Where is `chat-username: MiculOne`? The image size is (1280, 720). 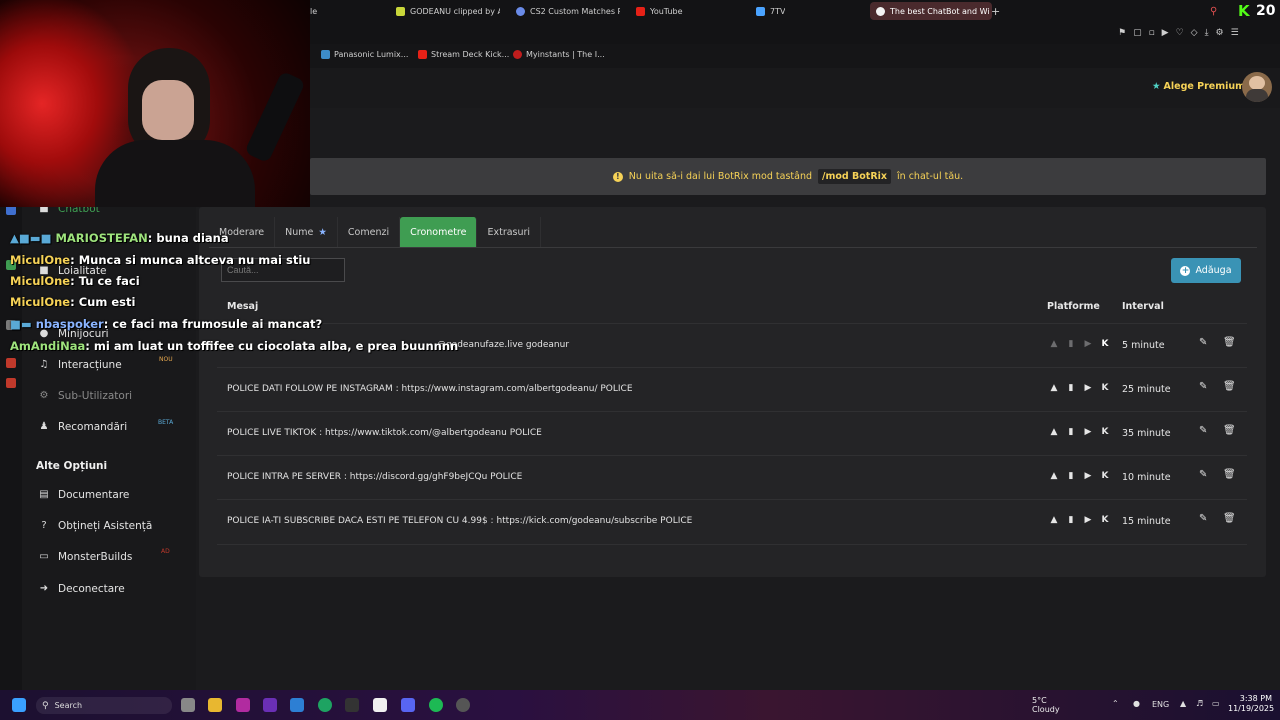 chat-username: MiculOne is located at coordinates (40, 281).